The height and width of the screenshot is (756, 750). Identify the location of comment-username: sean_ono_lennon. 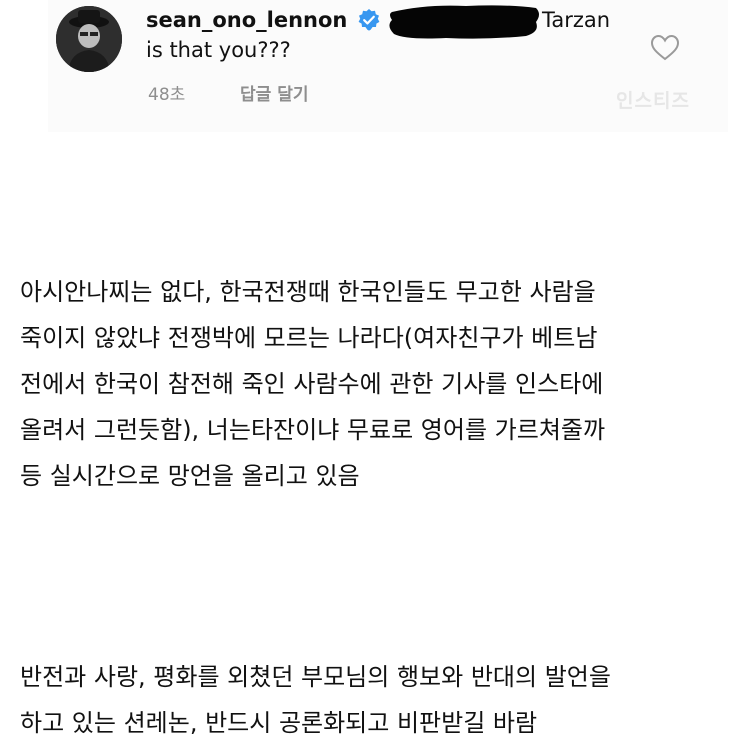
(246, 20).